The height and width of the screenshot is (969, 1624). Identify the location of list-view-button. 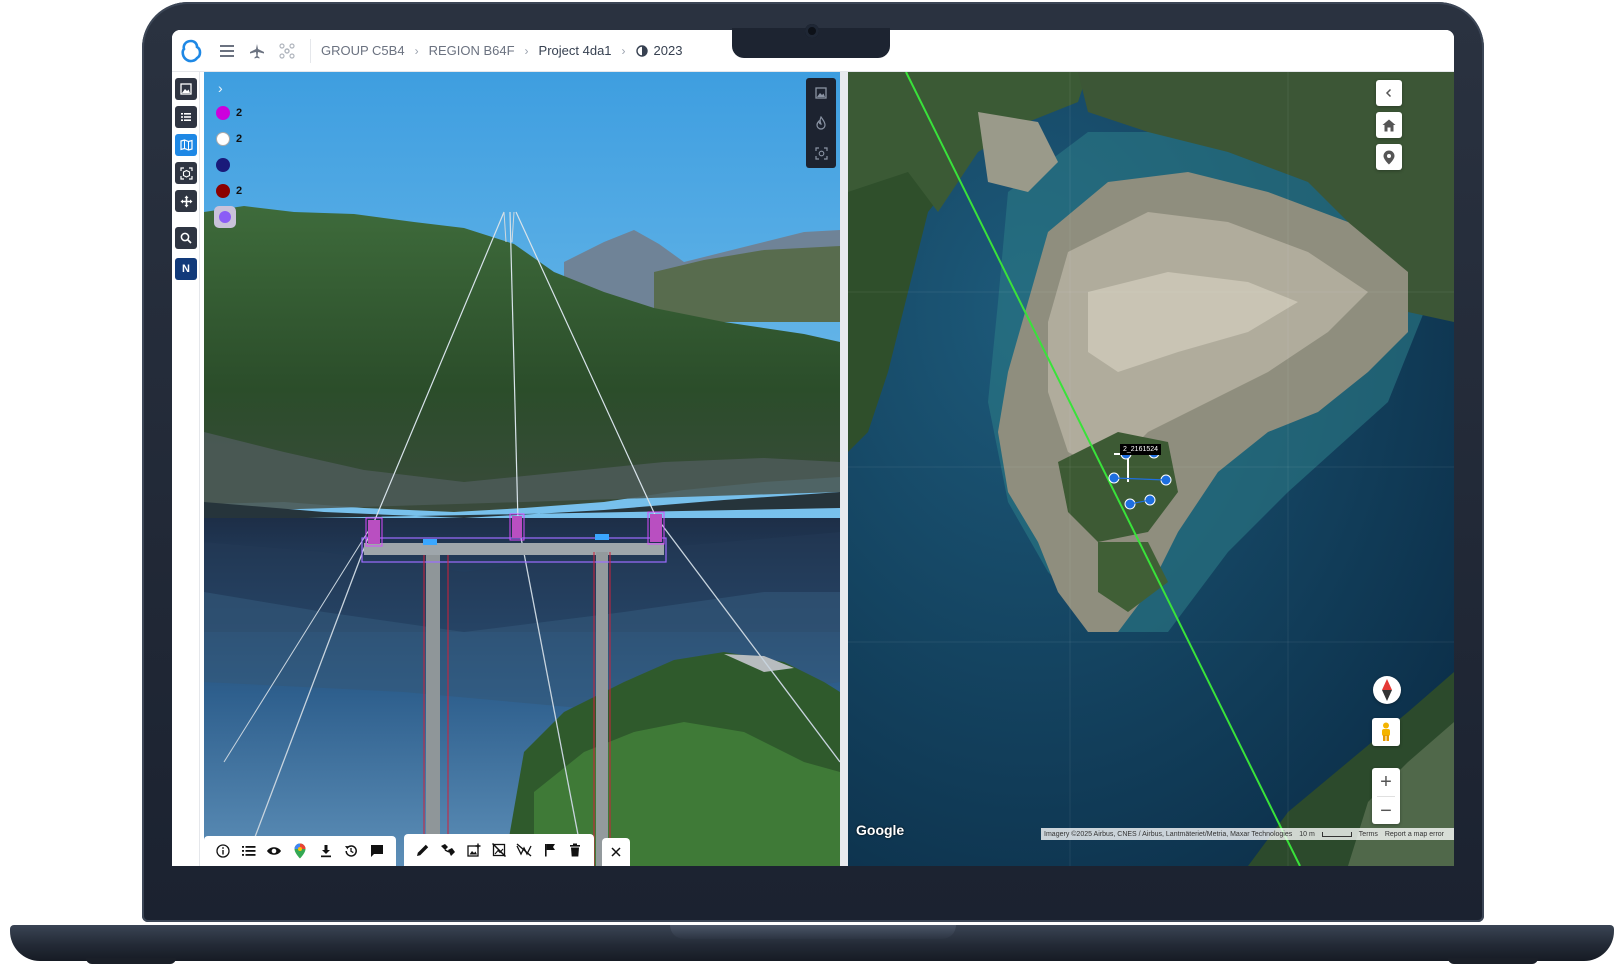
(186, 117).